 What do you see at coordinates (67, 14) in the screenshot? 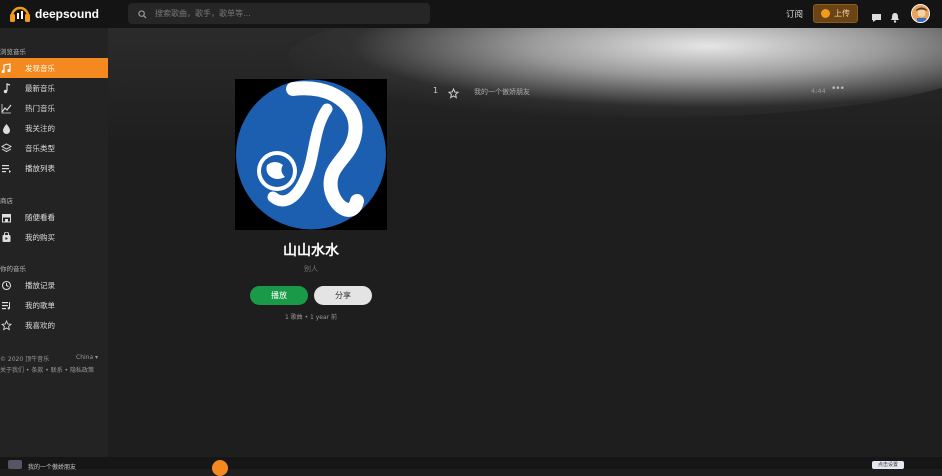
I see `brand-name: deepsound` at bounding box center [67, 14].